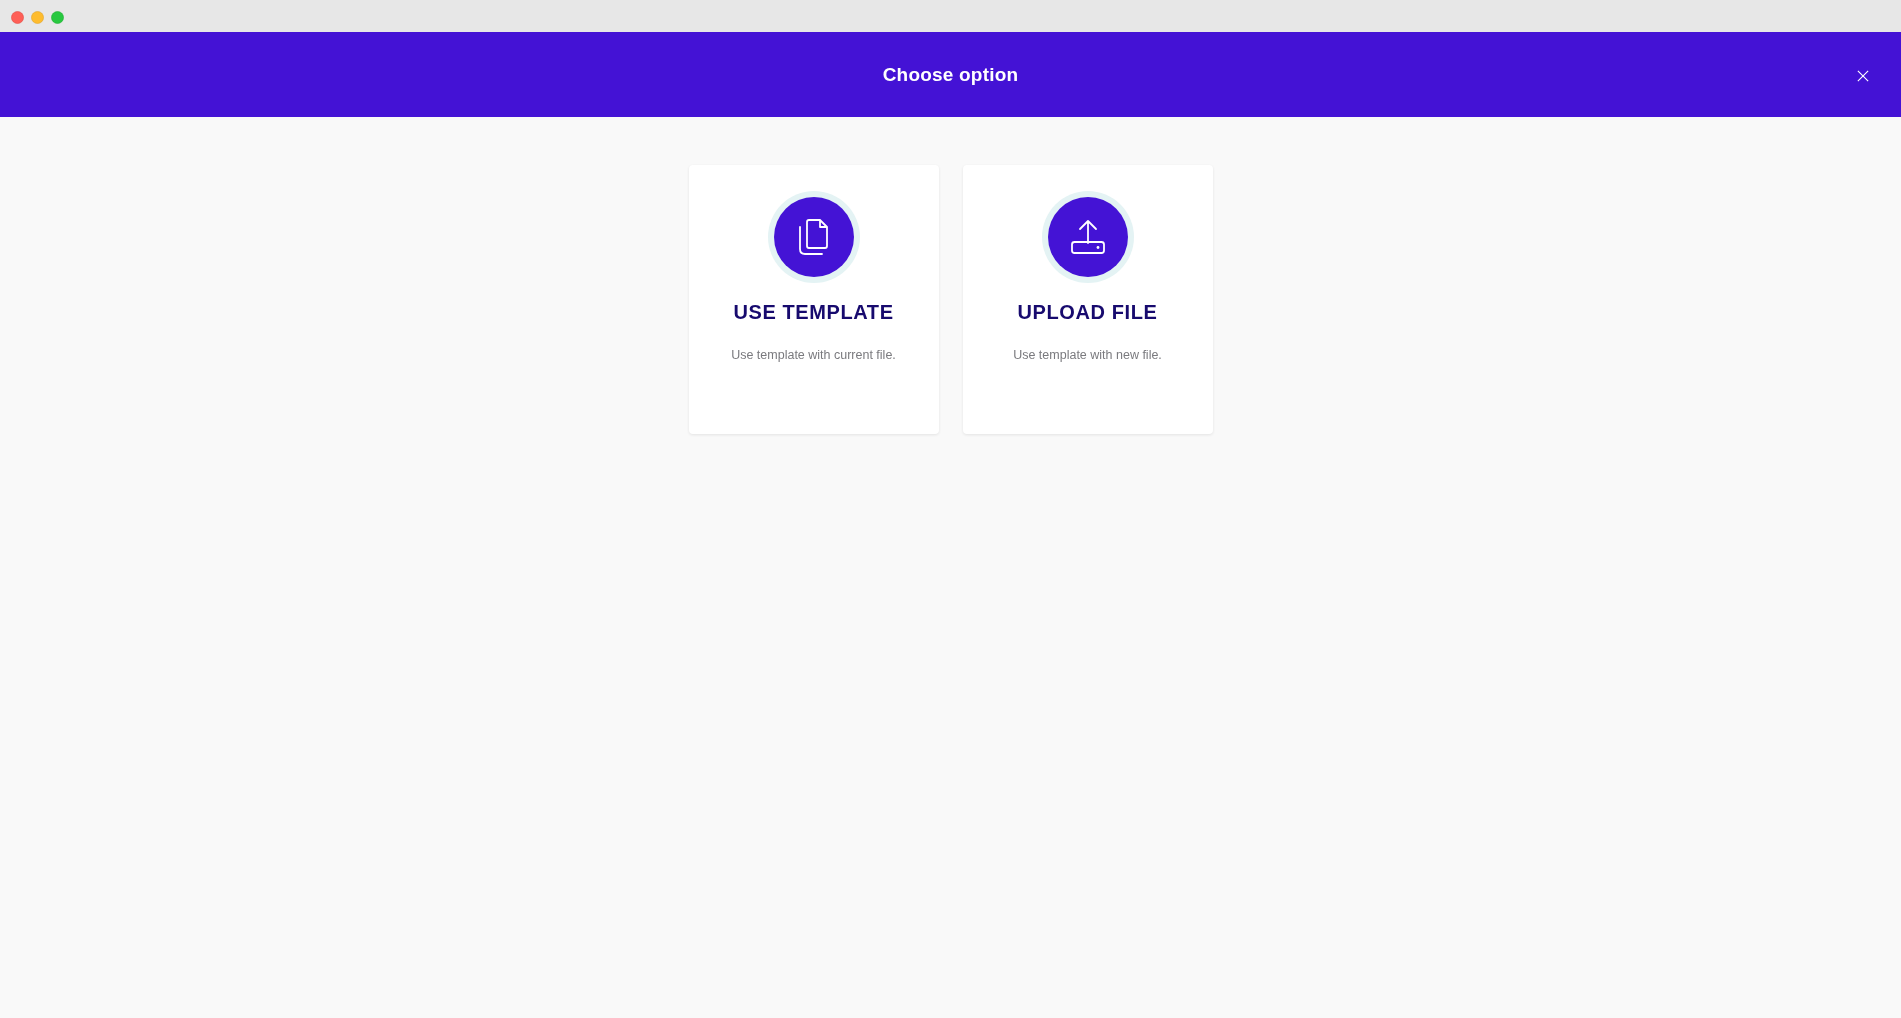  I want to click on minimize-window-icon, so click(37, 17).